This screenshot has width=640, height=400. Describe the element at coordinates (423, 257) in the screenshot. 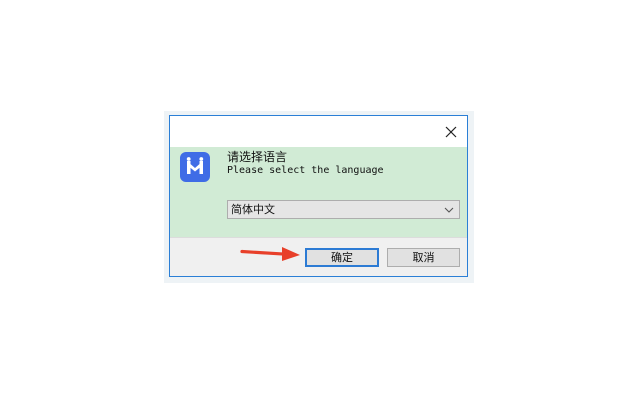

I see `cancel-button: 取消` at that location.